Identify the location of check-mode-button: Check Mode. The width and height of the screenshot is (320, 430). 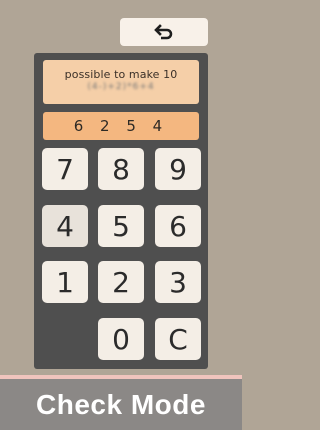
(121, 404).